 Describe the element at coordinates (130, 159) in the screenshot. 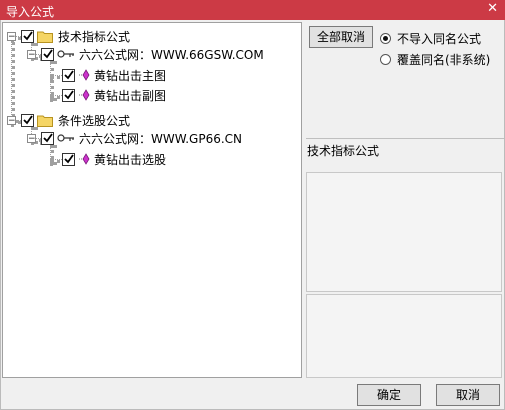

I see `tree-node-label: 黄钻出击选股` at that location.